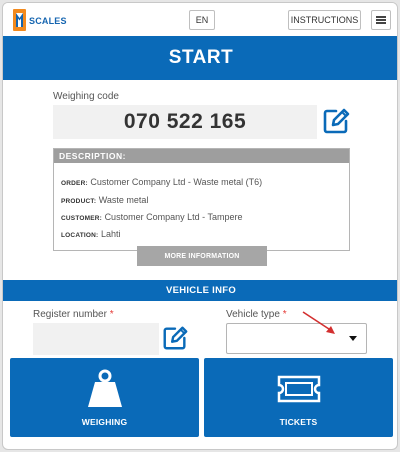  I want to click on weighing-code-value: 070 522 165, so click(185, 121).